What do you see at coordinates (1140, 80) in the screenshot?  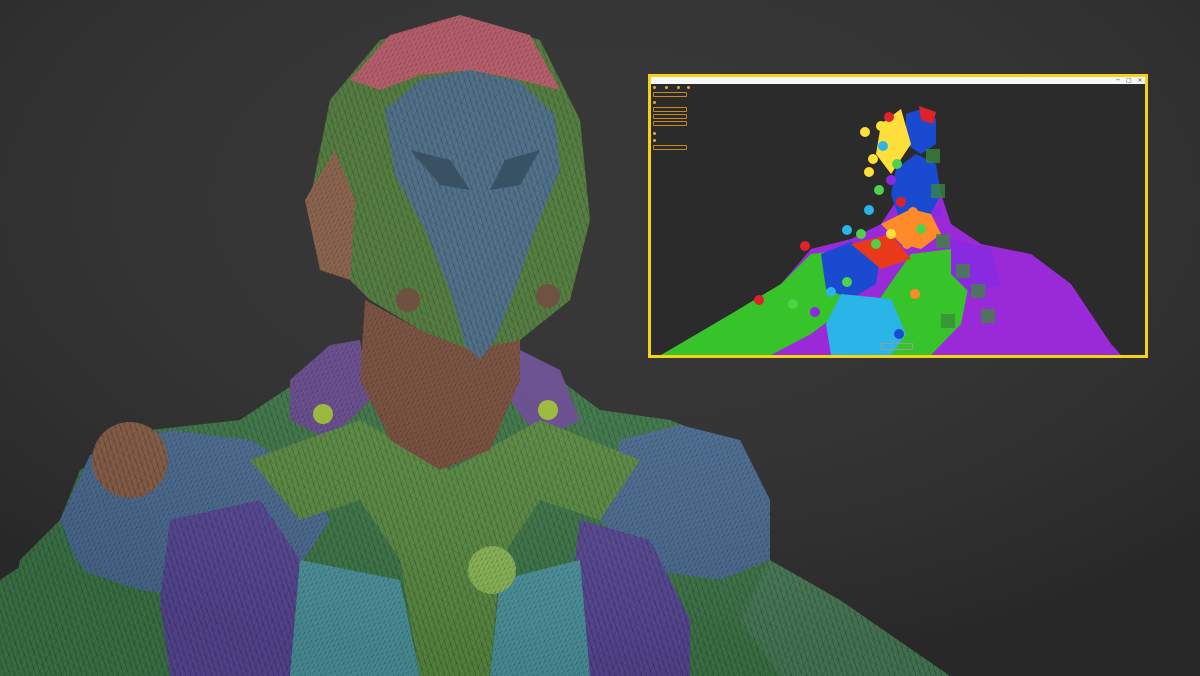 I see `close-icon: ✕` at bounding box center [1140, 80].